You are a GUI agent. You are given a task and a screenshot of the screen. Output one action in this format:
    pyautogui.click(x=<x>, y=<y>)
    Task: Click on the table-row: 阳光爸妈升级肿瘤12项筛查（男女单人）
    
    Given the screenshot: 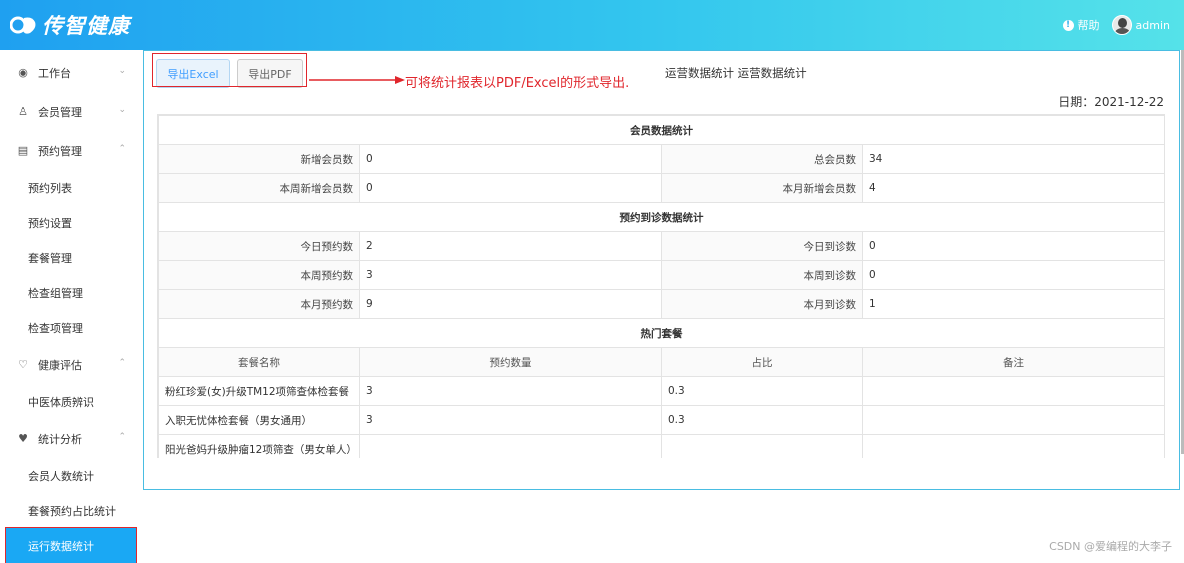 What is the action you would take?
    pyautogui.click(x=661, y=446)
    